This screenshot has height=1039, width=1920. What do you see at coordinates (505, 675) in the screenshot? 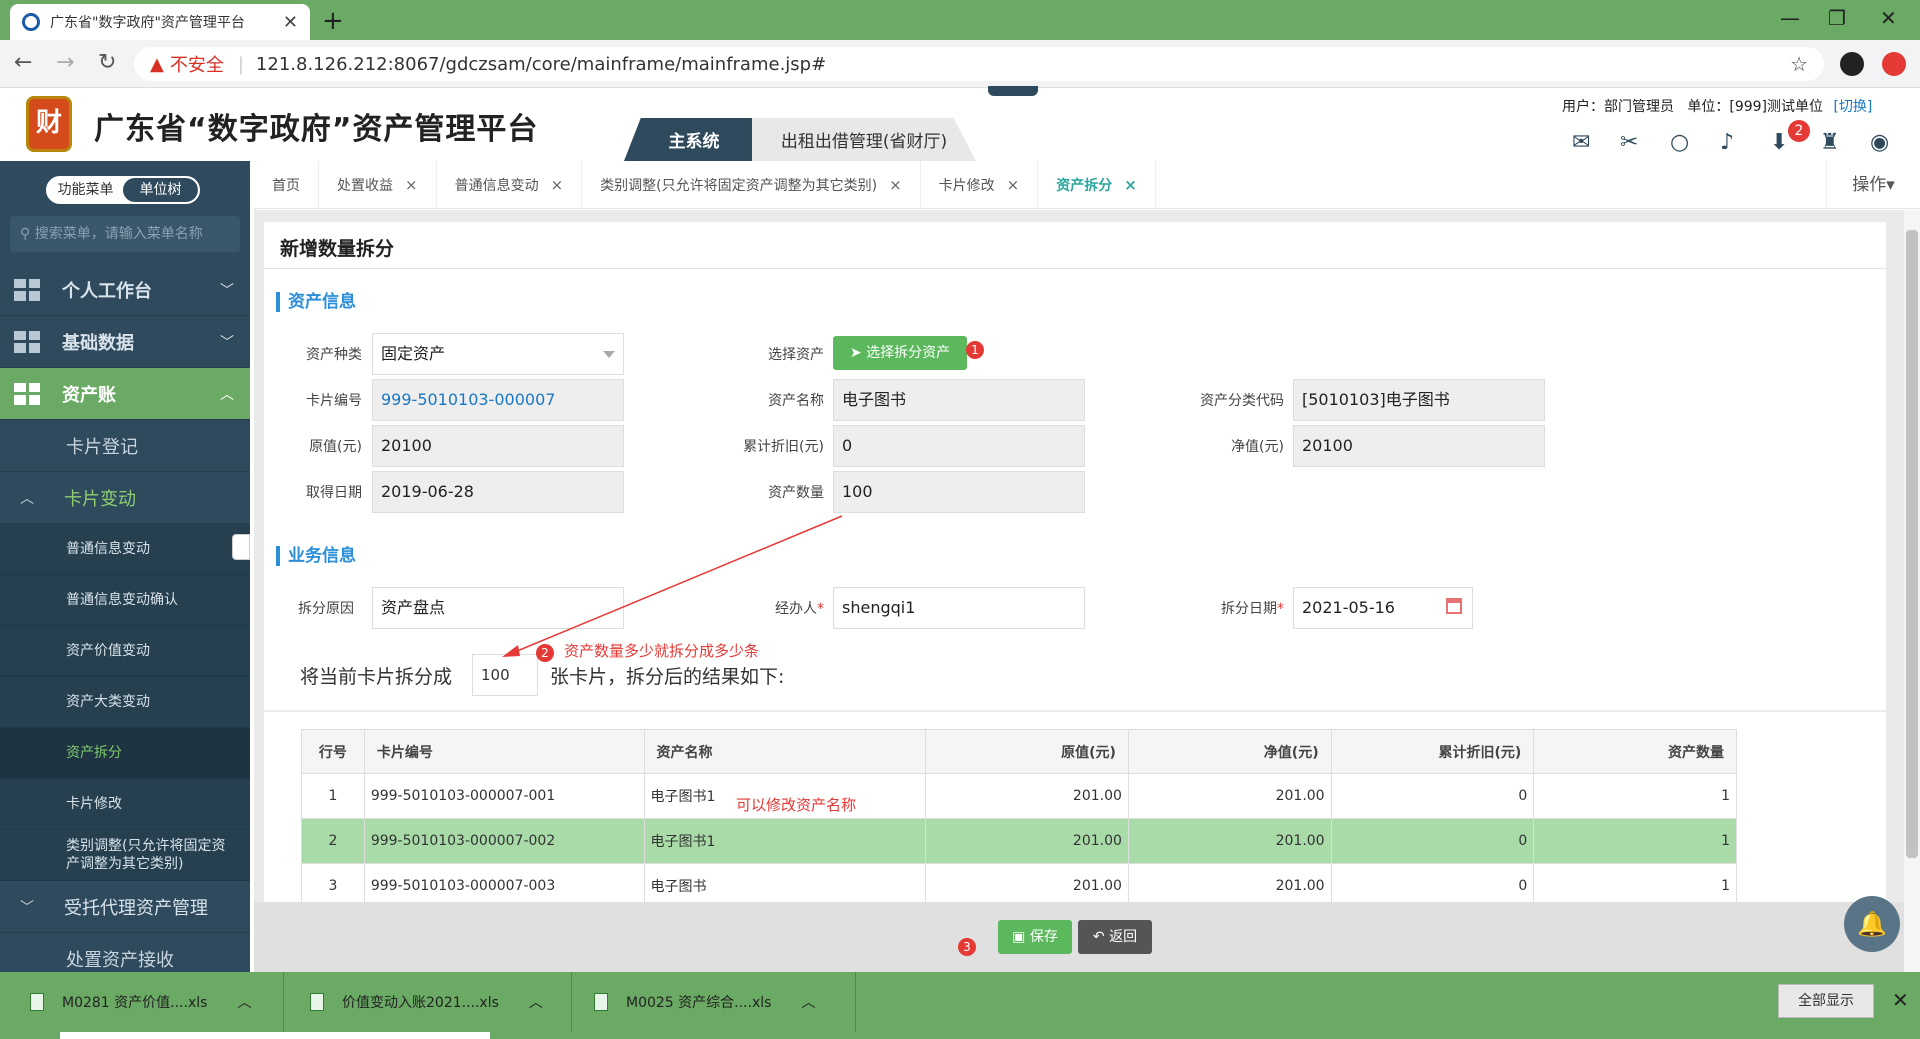
I see `split-count-input: 100` at bounding box center [505, 675].